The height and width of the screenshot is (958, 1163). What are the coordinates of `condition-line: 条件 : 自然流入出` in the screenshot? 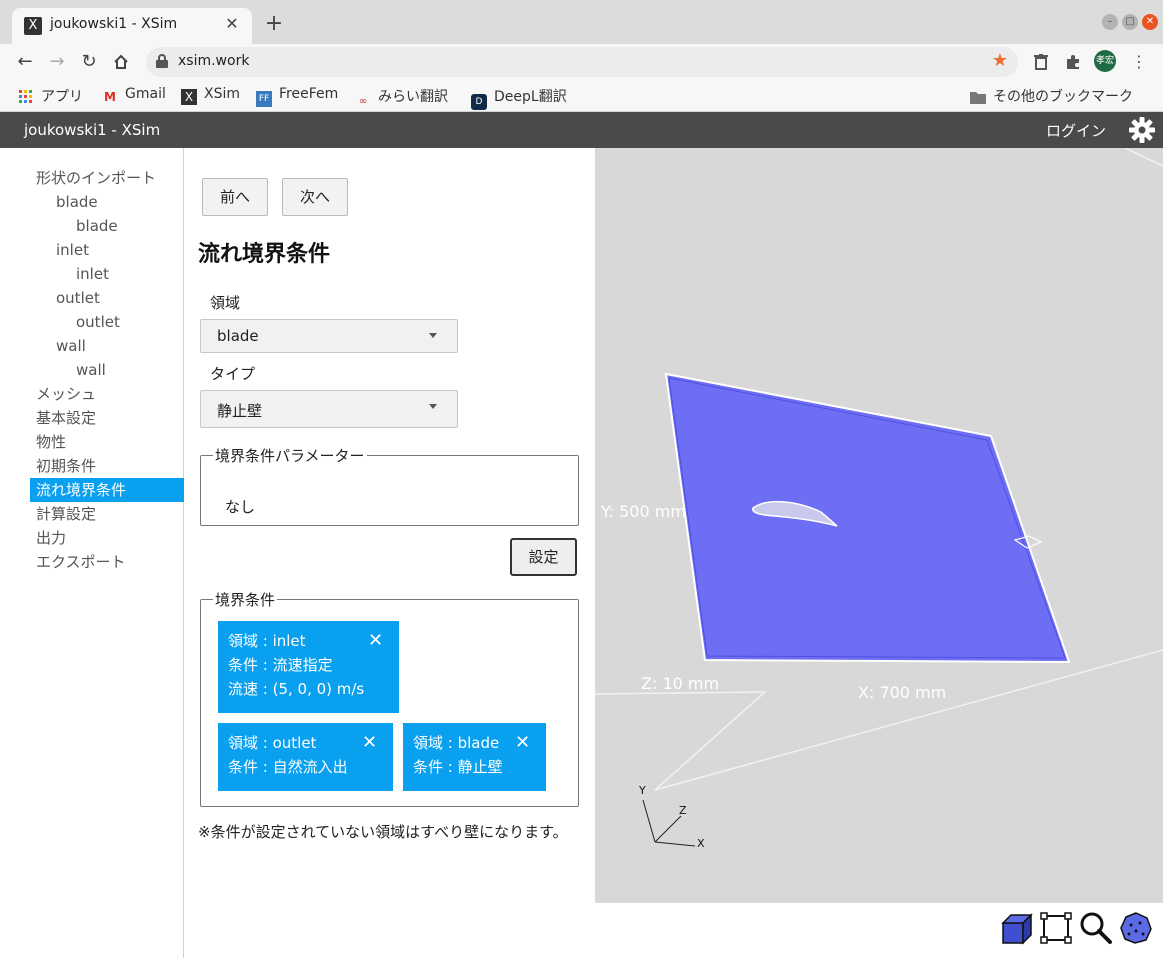 It's located at (288, 767).